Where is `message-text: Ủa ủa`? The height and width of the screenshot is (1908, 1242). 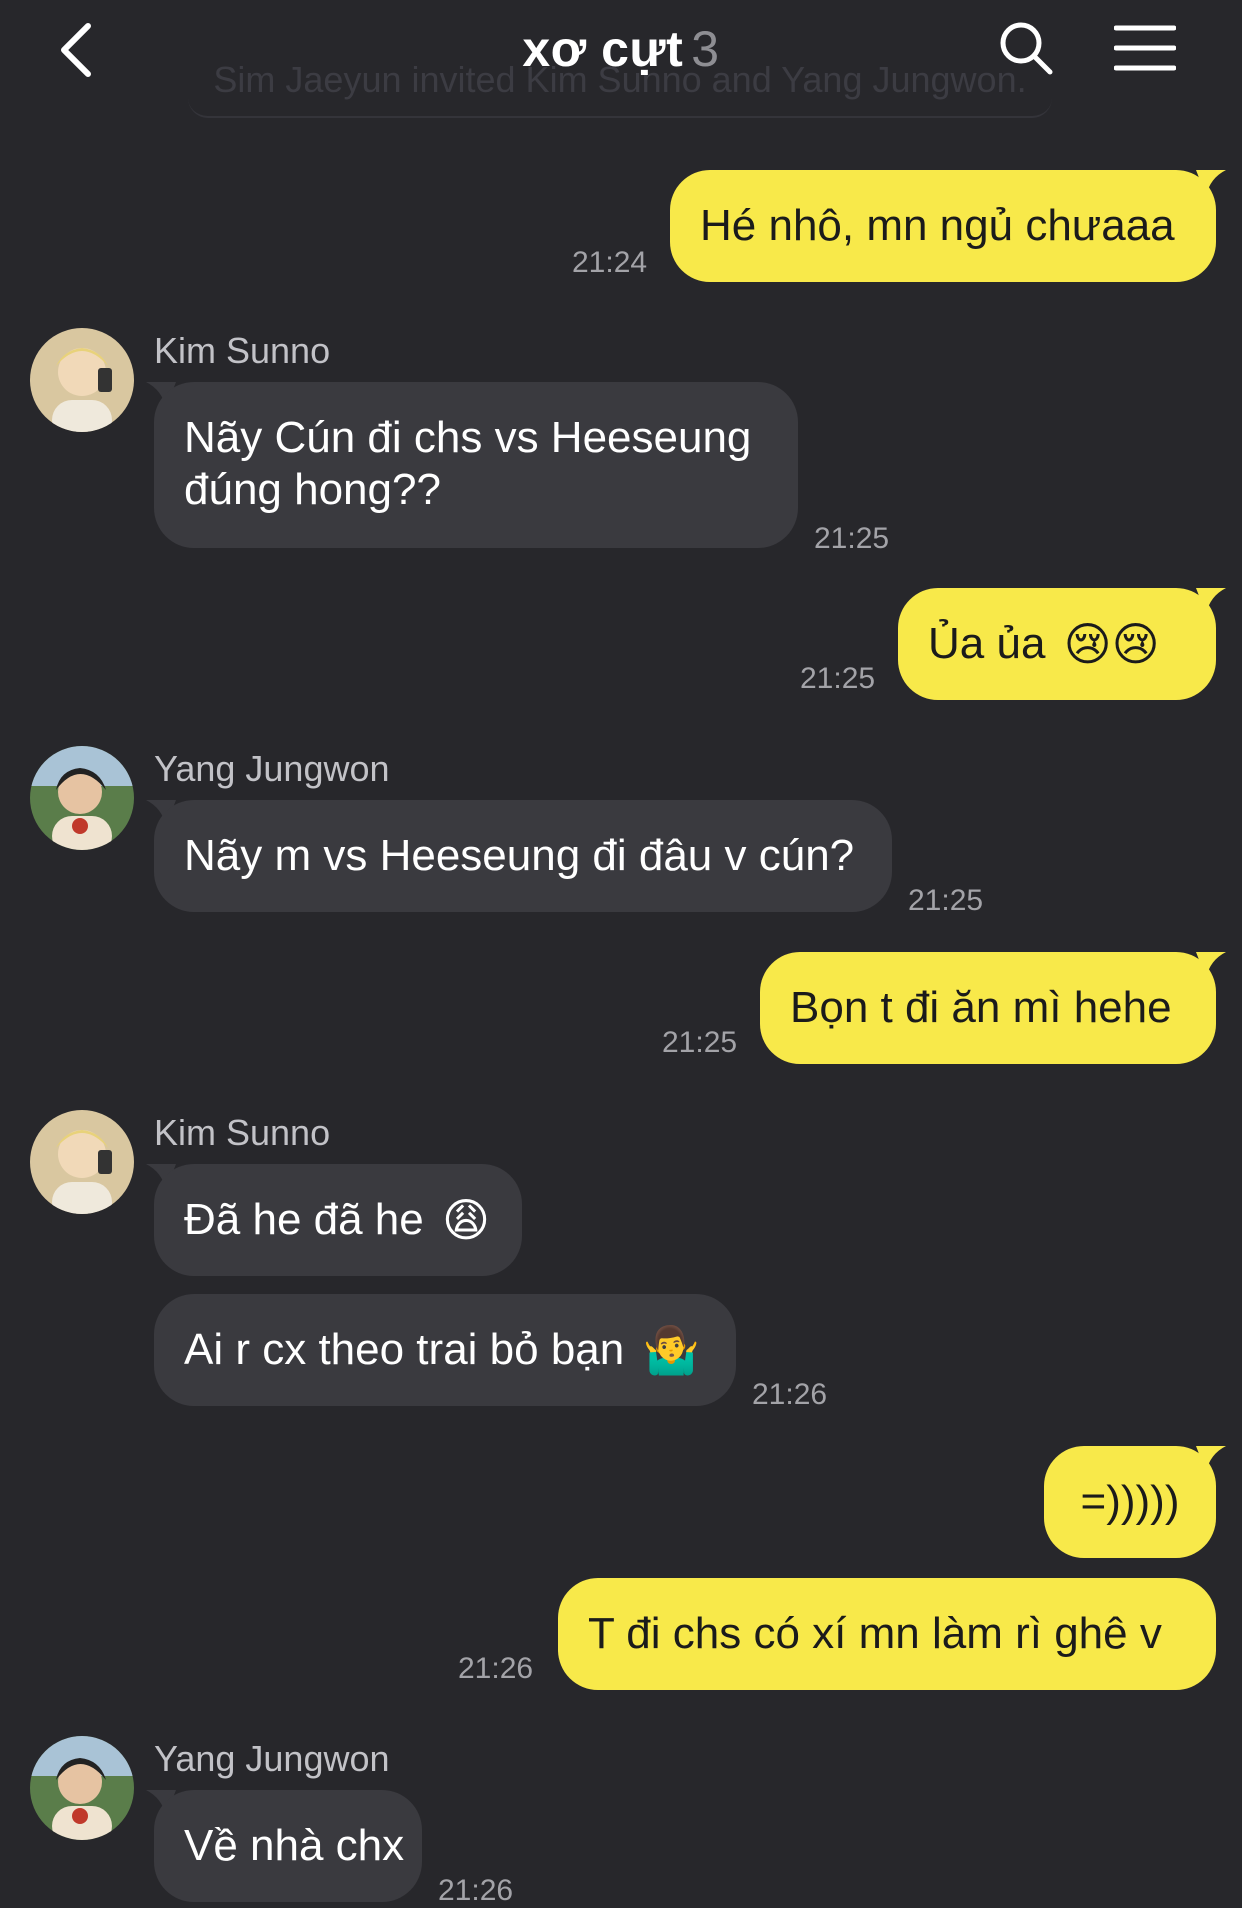
message-text: Ủa ủa is located at coordinates (987, 643).